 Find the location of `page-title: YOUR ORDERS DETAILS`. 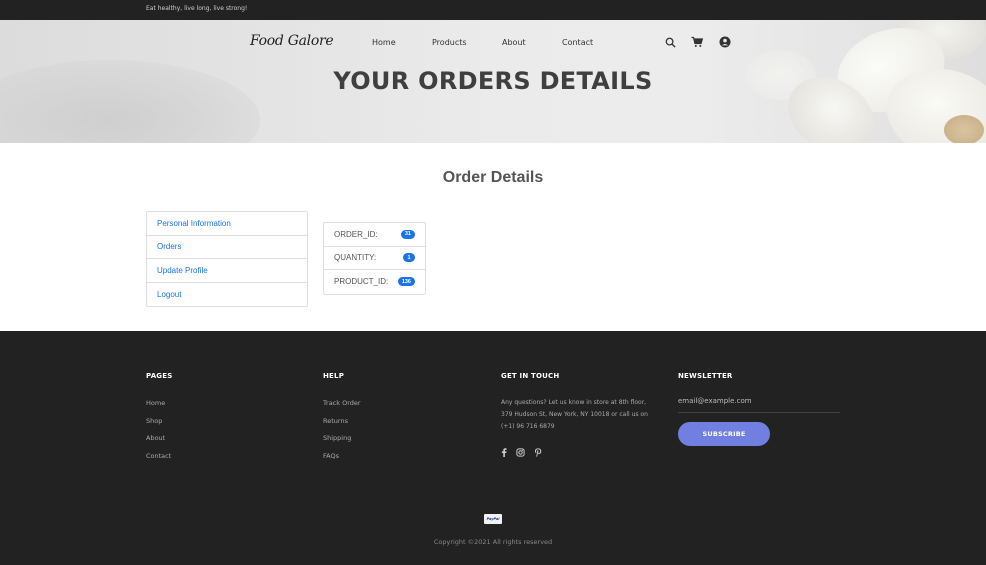

page-title: YOUR ORDERS DETAILS is located at coordinates (493, 81).